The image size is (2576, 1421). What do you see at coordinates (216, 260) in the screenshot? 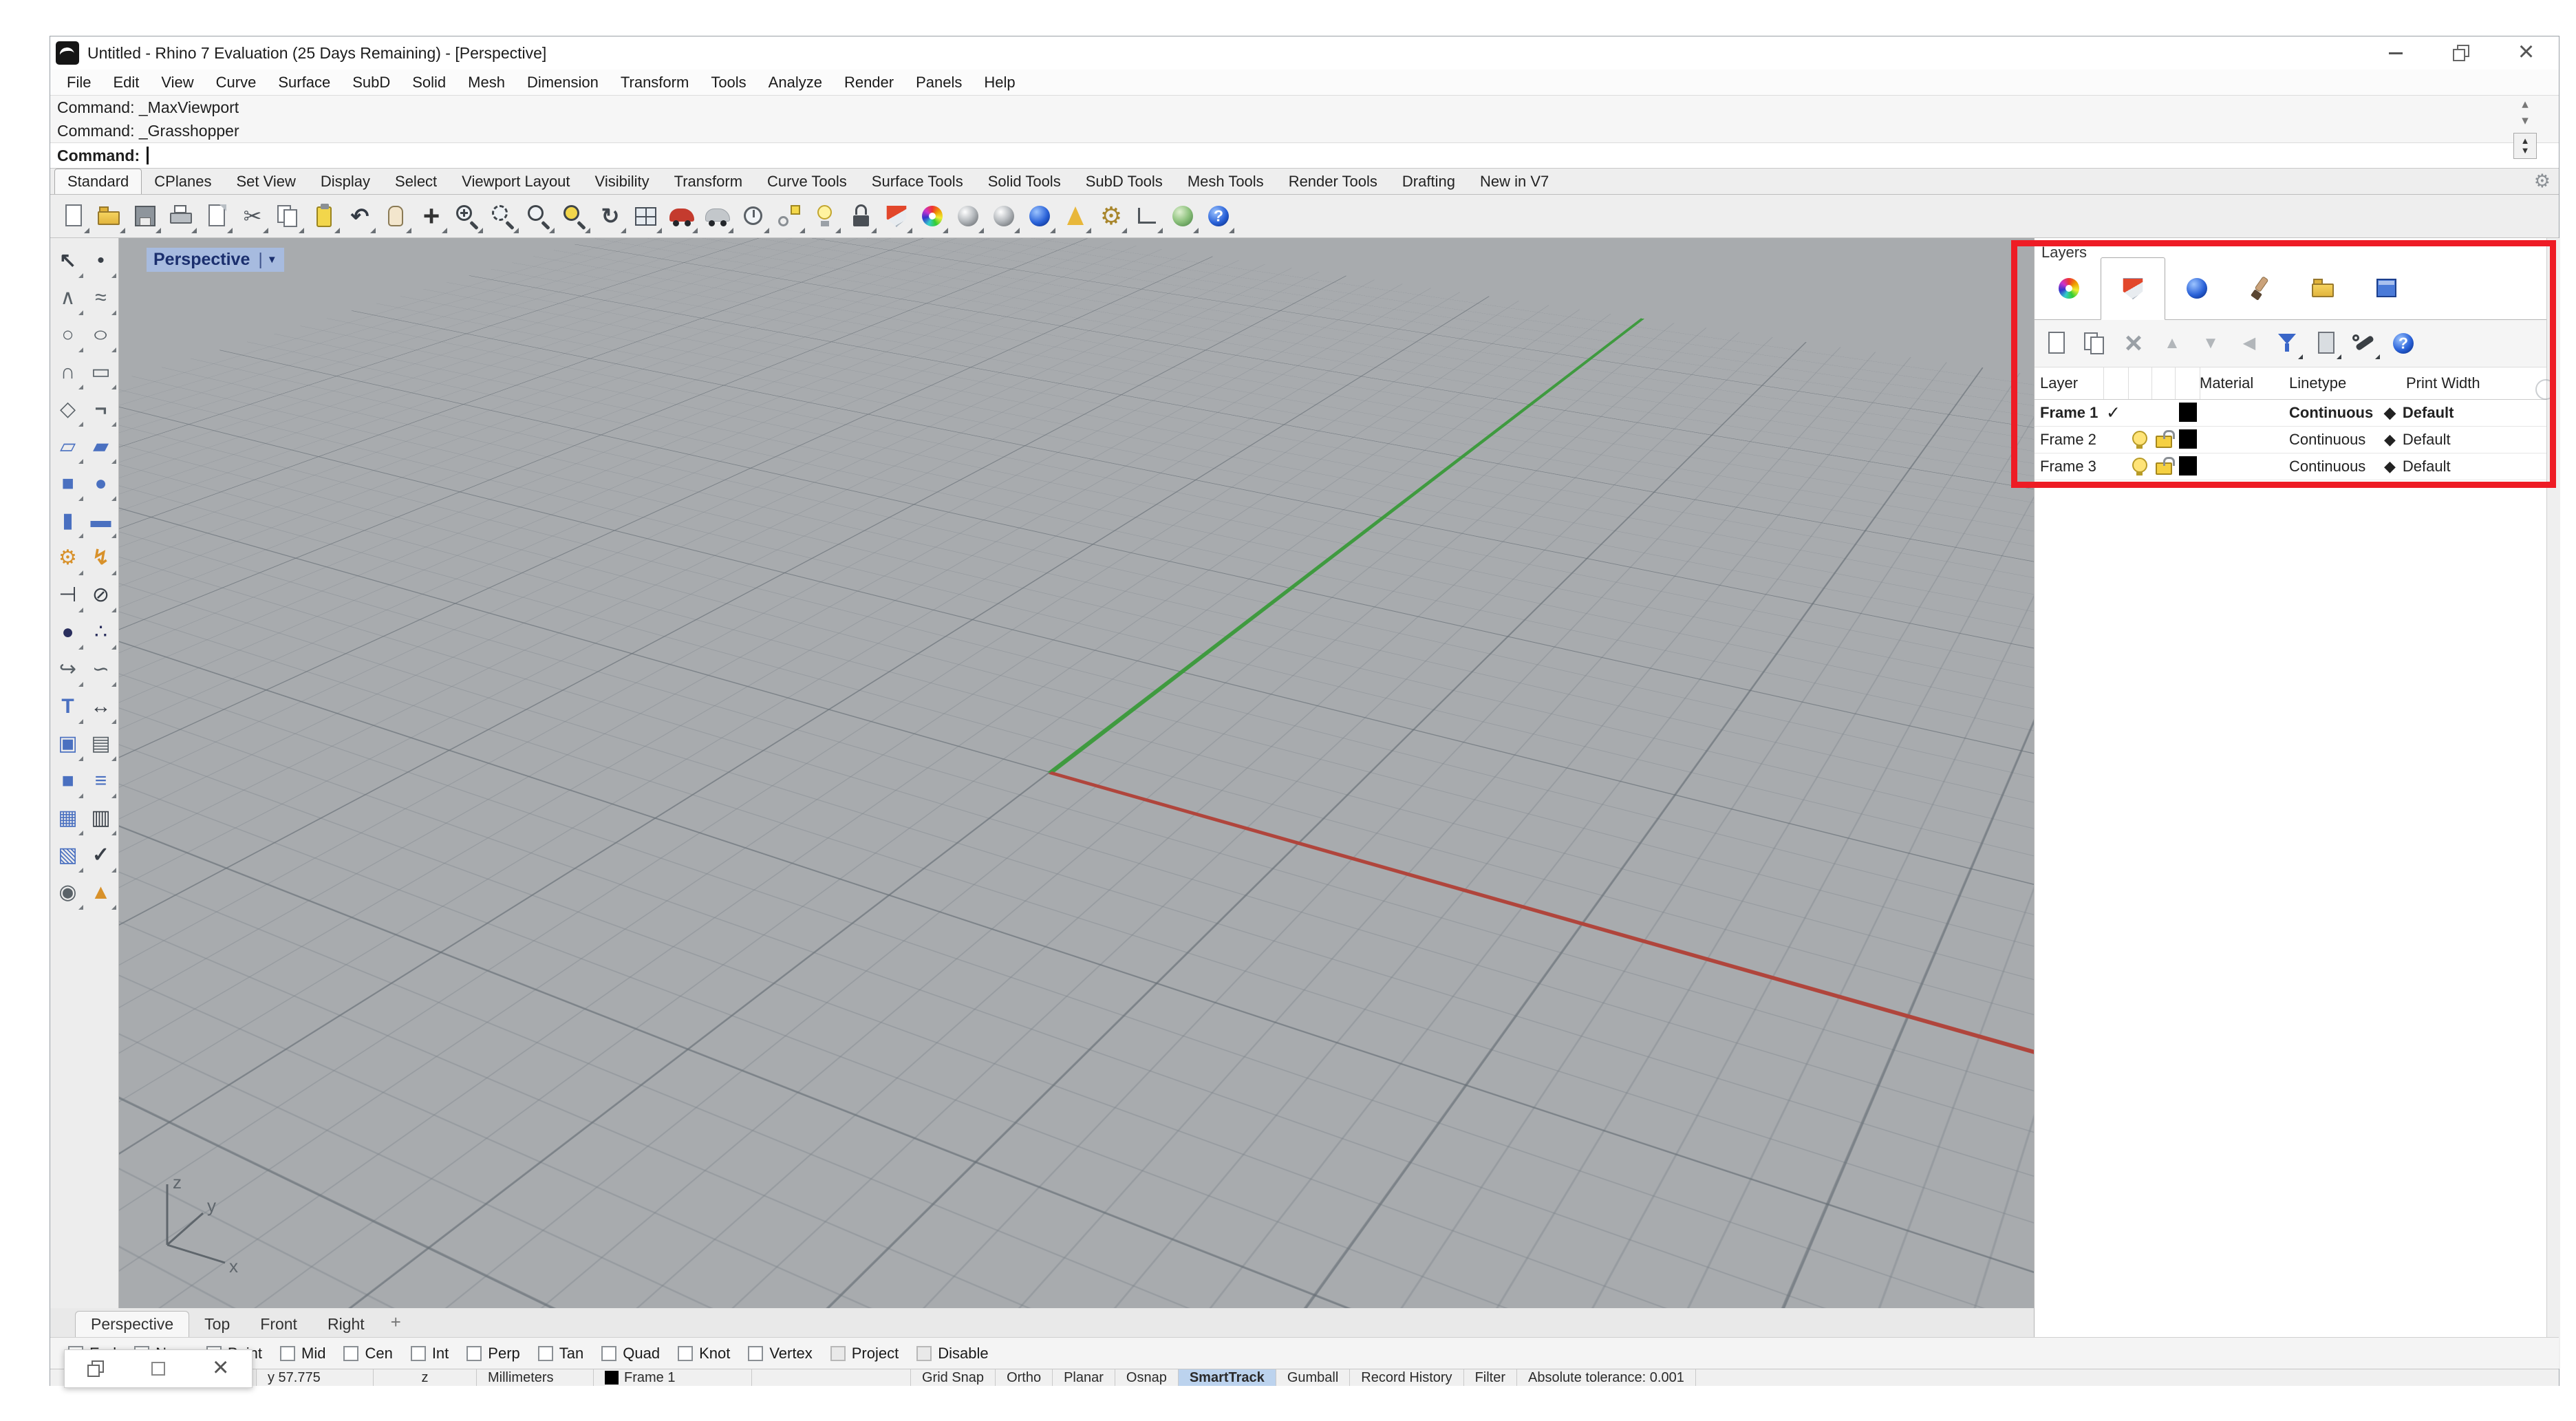
I see `viewport-title-menu: Perspective | ▼` at bounding box center [216, 260].